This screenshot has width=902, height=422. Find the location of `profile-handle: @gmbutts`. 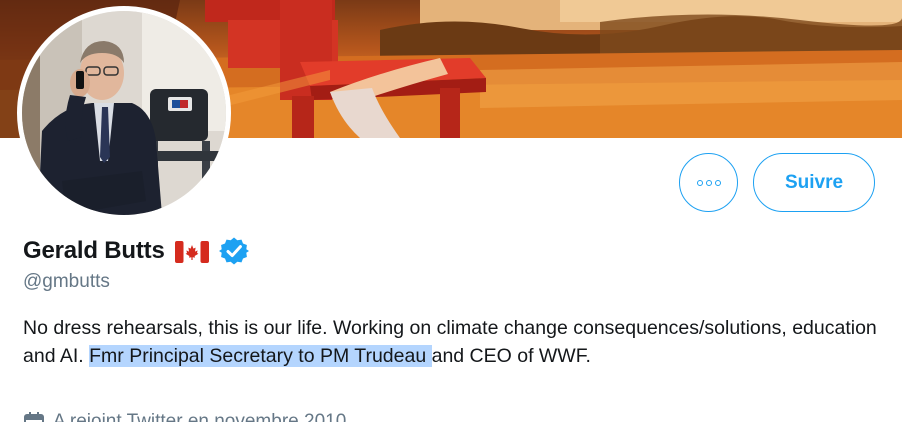

profile-handle: @gmbutts is located at coordinates (66, 281).